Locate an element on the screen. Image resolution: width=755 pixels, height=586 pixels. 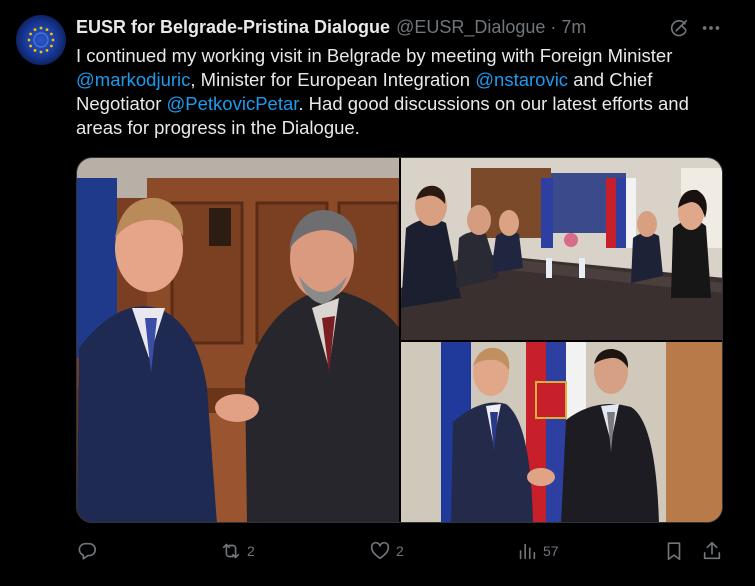
timestamp: 7m is located at coordinates (573, 27).